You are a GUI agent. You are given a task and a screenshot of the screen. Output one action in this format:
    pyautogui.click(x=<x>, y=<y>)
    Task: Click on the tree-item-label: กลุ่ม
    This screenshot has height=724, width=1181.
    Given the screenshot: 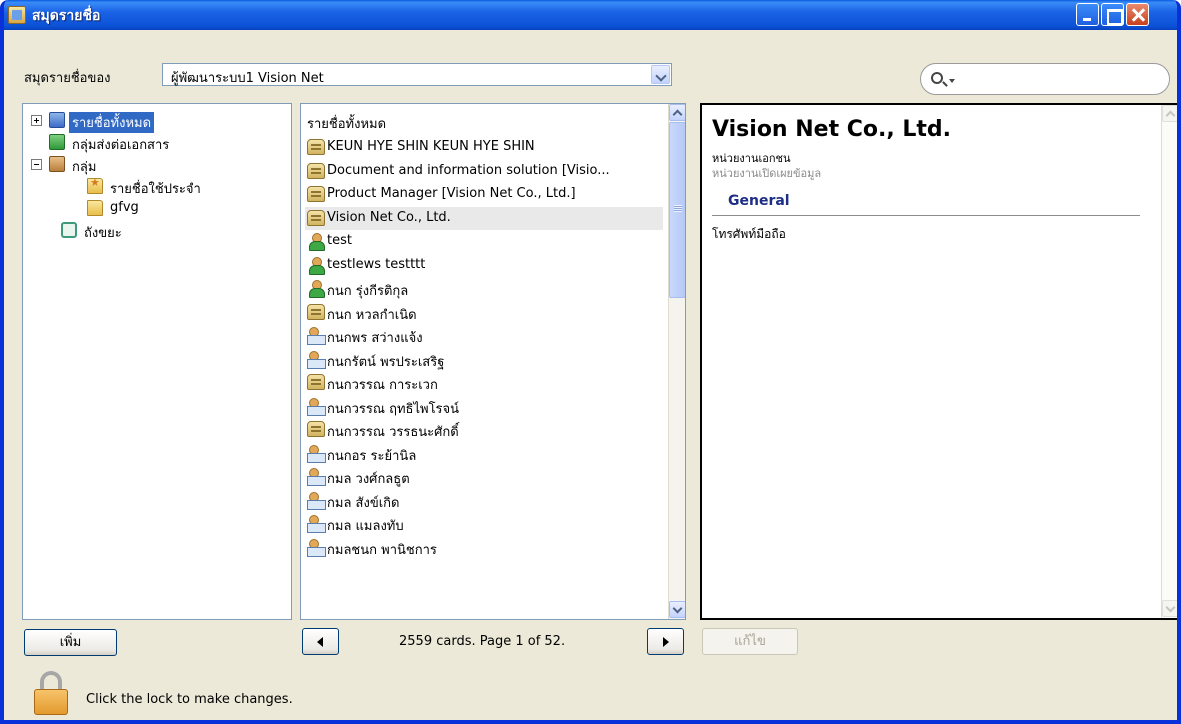 What is the action you would take?
    pyautogui.click(x=84, y=167)
    